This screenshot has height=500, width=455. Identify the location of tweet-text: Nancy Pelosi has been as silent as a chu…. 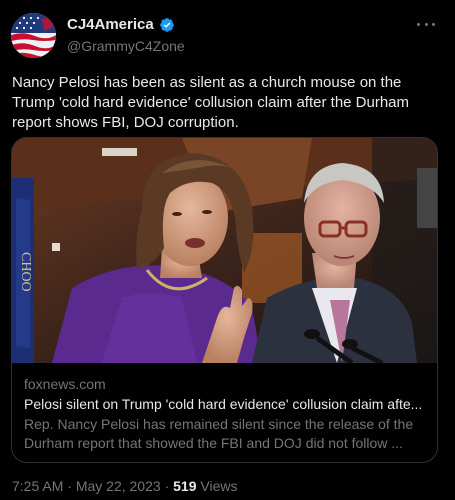
(211, 102).